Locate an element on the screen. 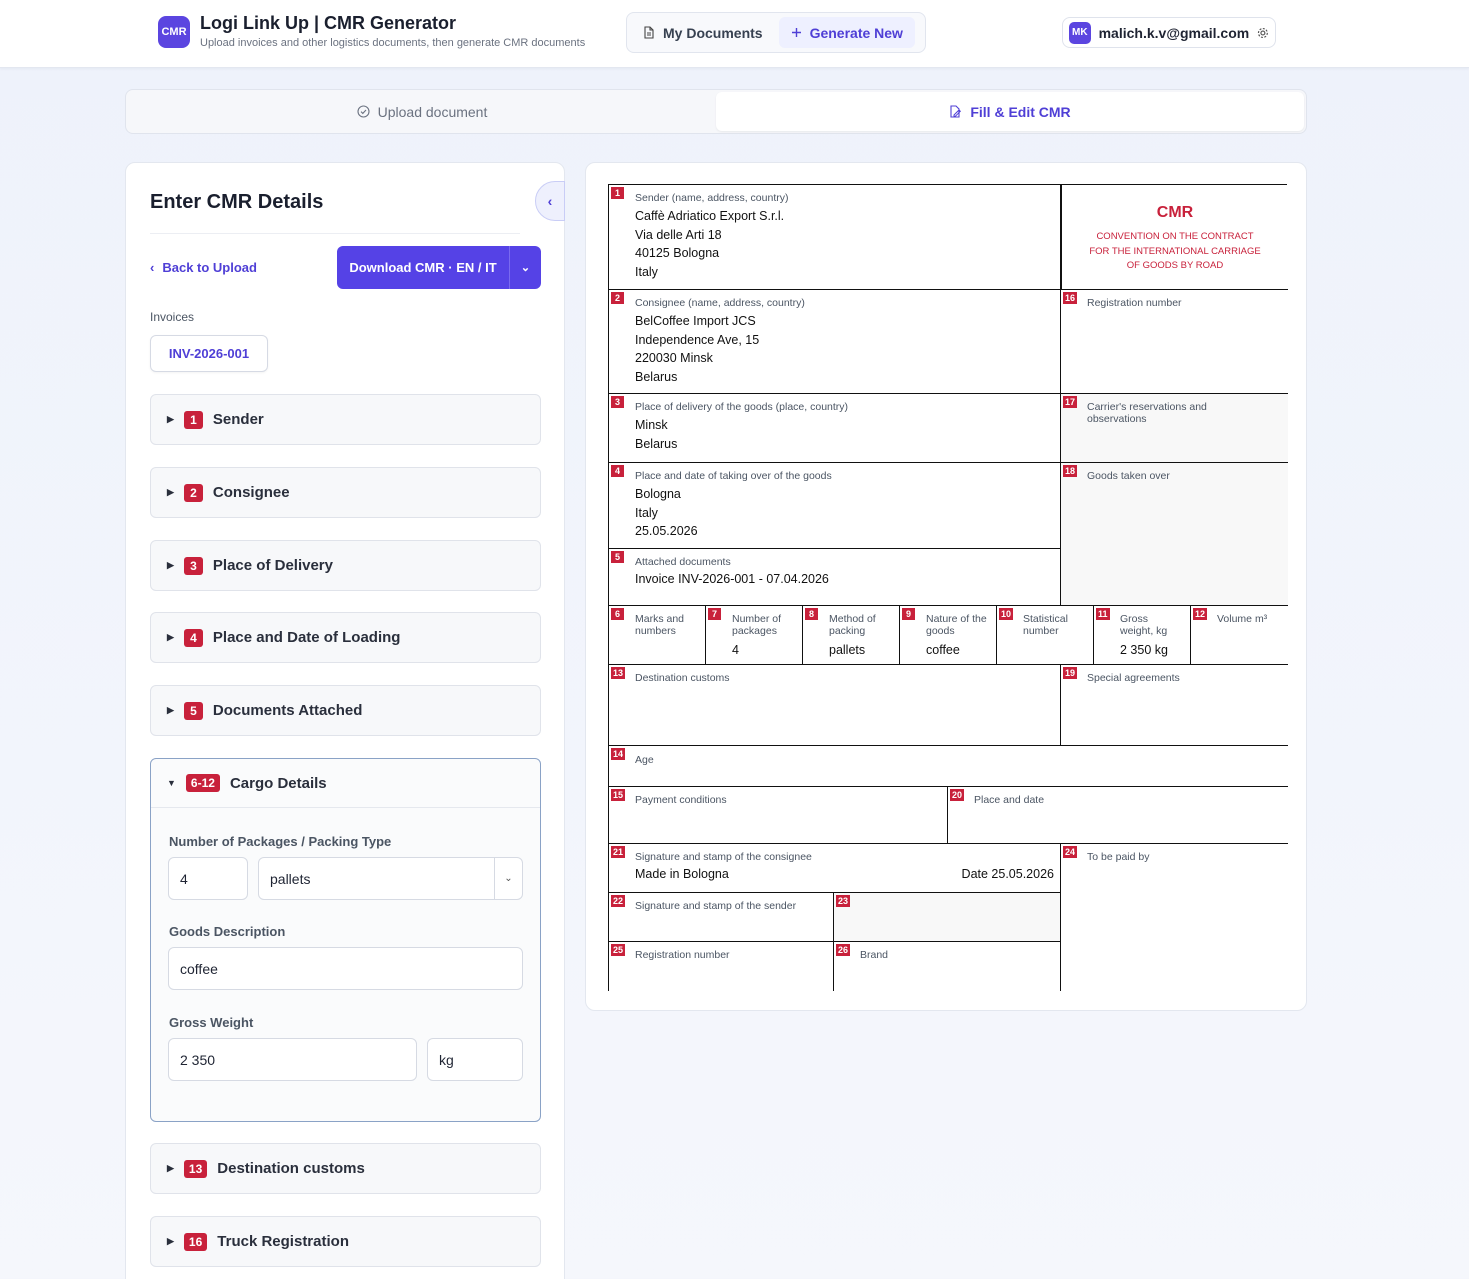 This screenshot has height=1279, width=1469. packing-type-select: pallets ⌄ is located at coordinates (390, 878).